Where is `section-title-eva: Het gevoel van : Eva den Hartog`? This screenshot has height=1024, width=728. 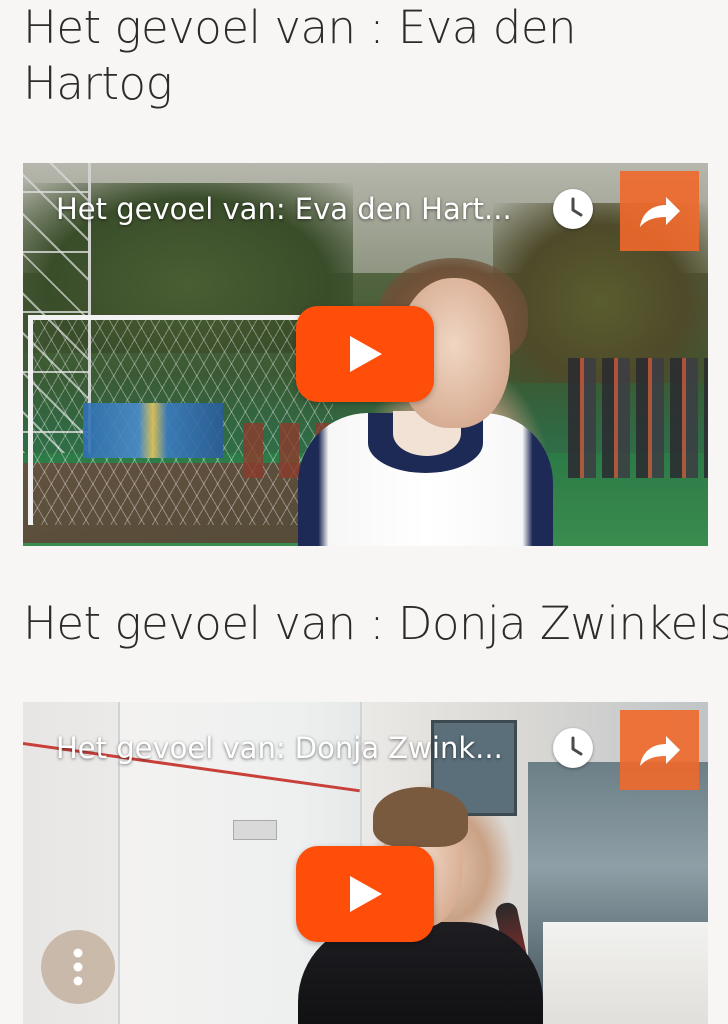
section-title-eva: Het gevoel van : Eva den Hartog is located at coordinates (300, 56).